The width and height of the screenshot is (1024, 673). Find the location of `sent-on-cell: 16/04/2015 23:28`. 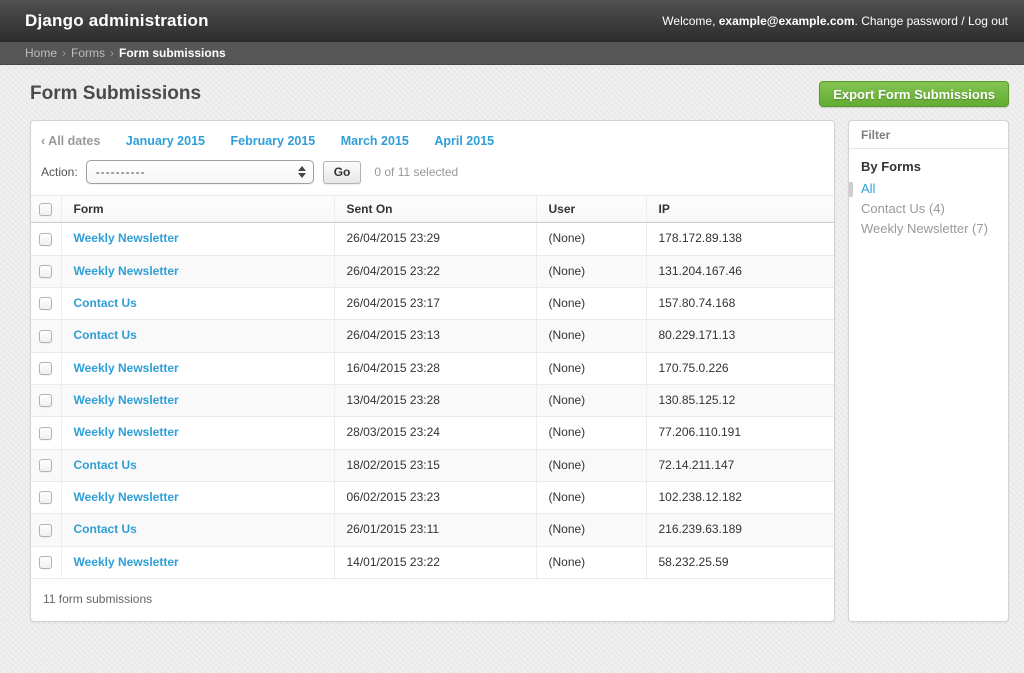

sent-on-cell: 16/04/2015 23:28 is located at coordinates (434, 368).